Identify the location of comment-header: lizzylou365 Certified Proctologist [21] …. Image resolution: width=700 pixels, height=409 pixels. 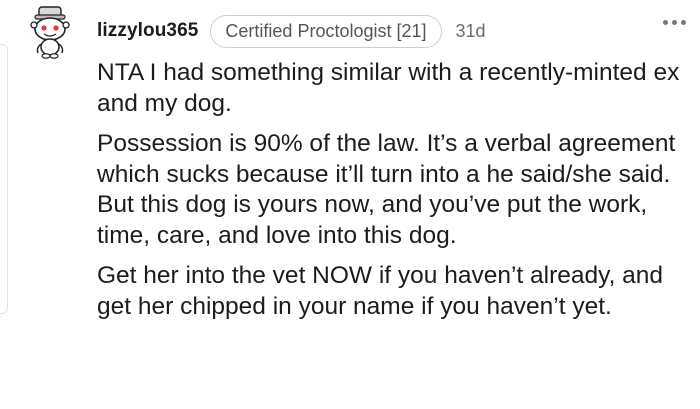
(291, 31).